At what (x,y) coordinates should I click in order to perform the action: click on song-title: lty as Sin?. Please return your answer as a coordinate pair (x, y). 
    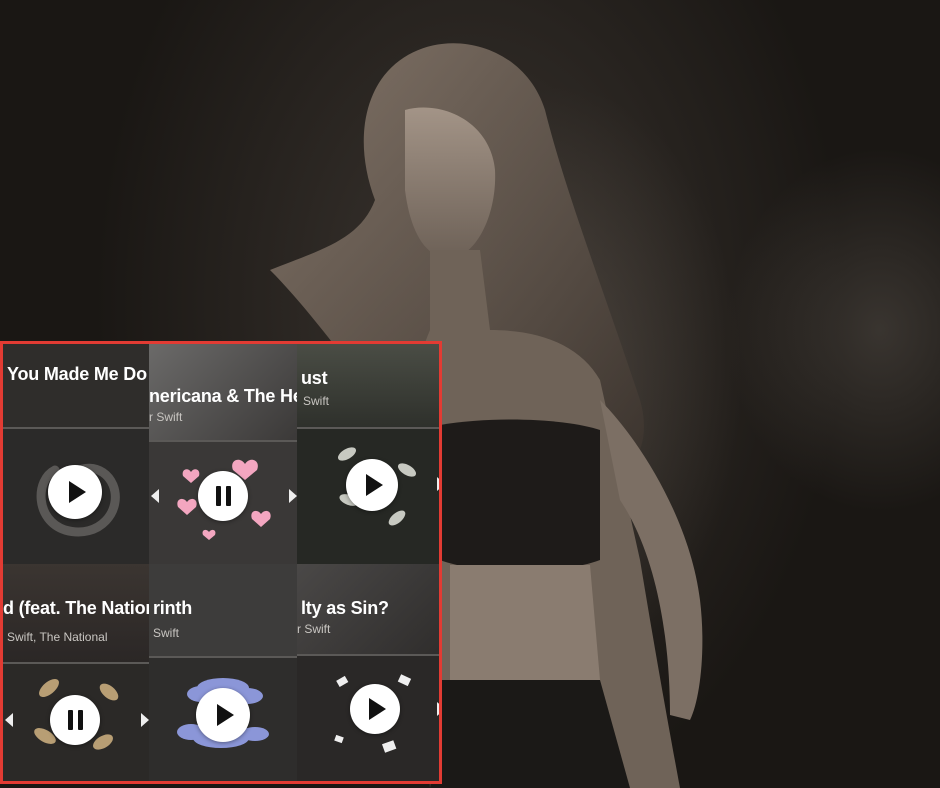
    Looking at the image, I should click on (345, 608).